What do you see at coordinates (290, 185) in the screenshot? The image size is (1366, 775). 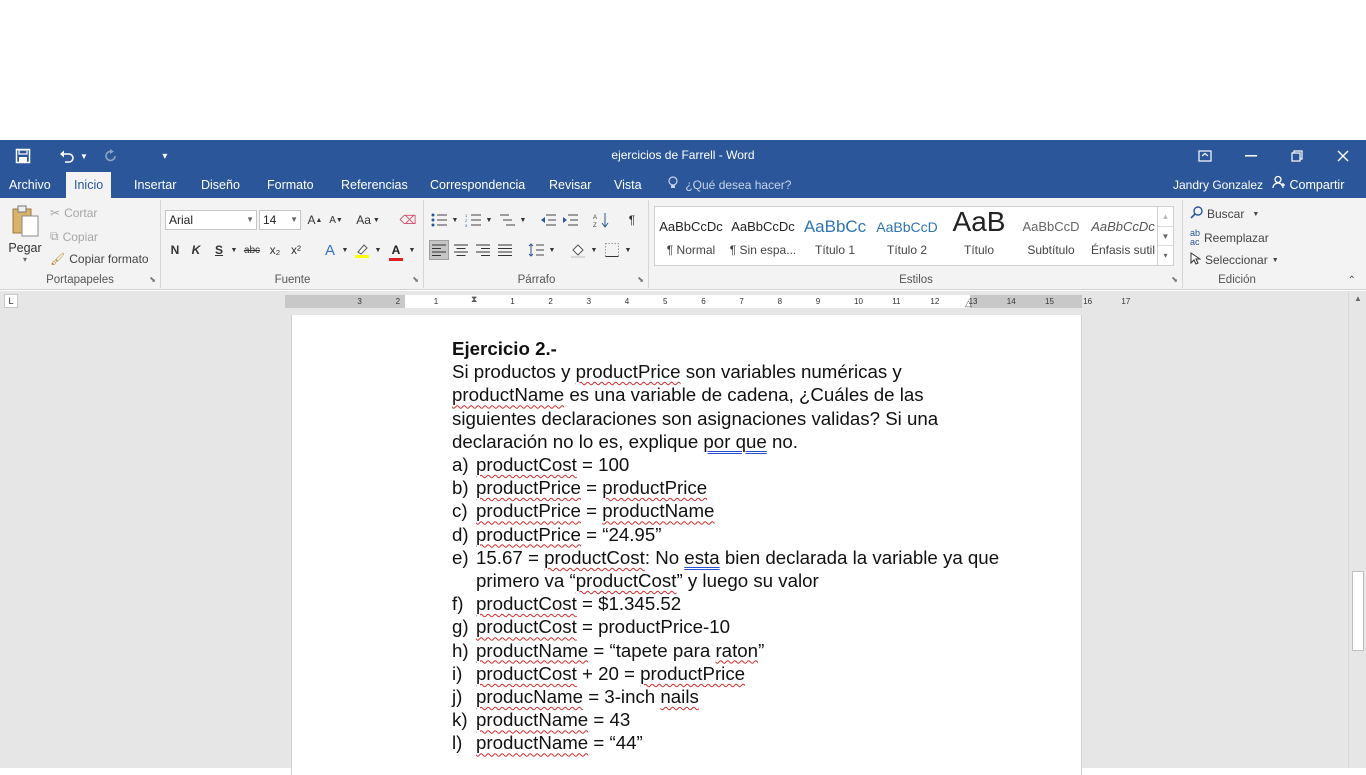 I see `tab-formato: Formato` at bounding box center [290, 185].